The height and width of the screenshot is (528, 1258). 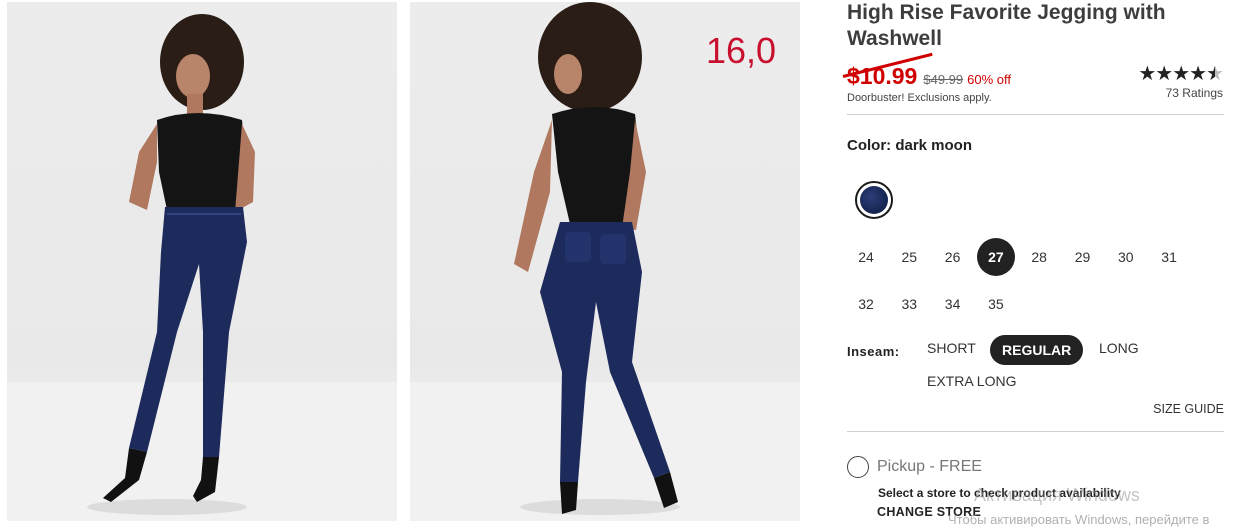 What do you see at coordinates (1215, 74) in the screenshot?
I see `star-half-icon: ★★` at bounding box center [1215, 74].